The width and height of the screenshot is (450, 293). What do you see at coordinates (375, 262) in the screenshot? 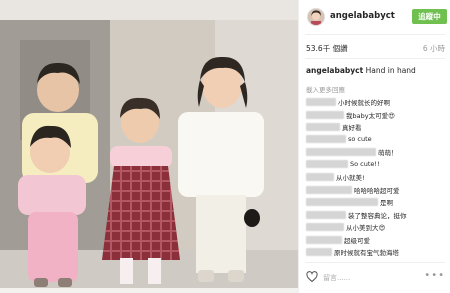
I see `footer-divider` at bounding box center [375, 262].